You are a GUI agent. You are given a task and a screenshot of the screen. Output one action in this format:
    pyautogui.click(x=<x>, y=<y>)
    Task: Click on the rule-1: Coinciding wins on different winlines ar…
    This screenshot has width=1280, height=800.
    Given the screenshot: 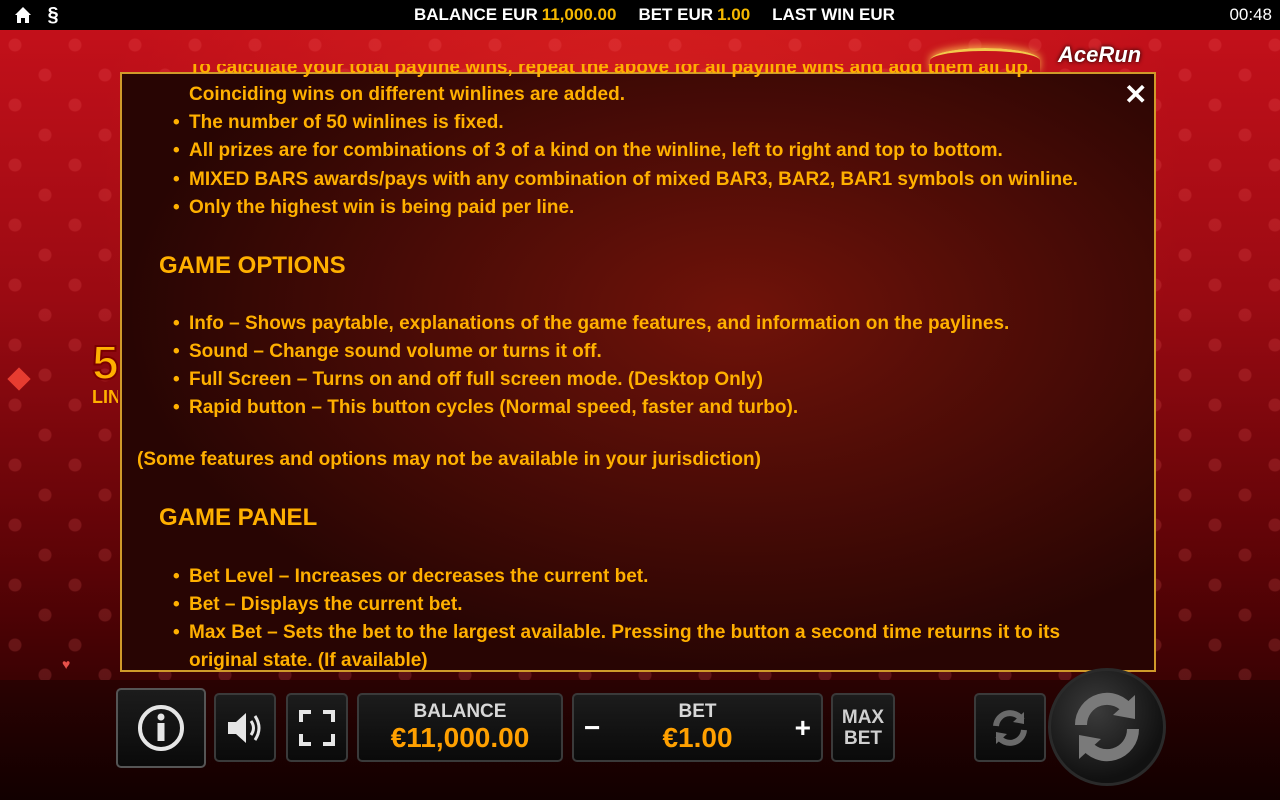 What is the action you would take?
    pyautogui.click(x=407, y=94)
    